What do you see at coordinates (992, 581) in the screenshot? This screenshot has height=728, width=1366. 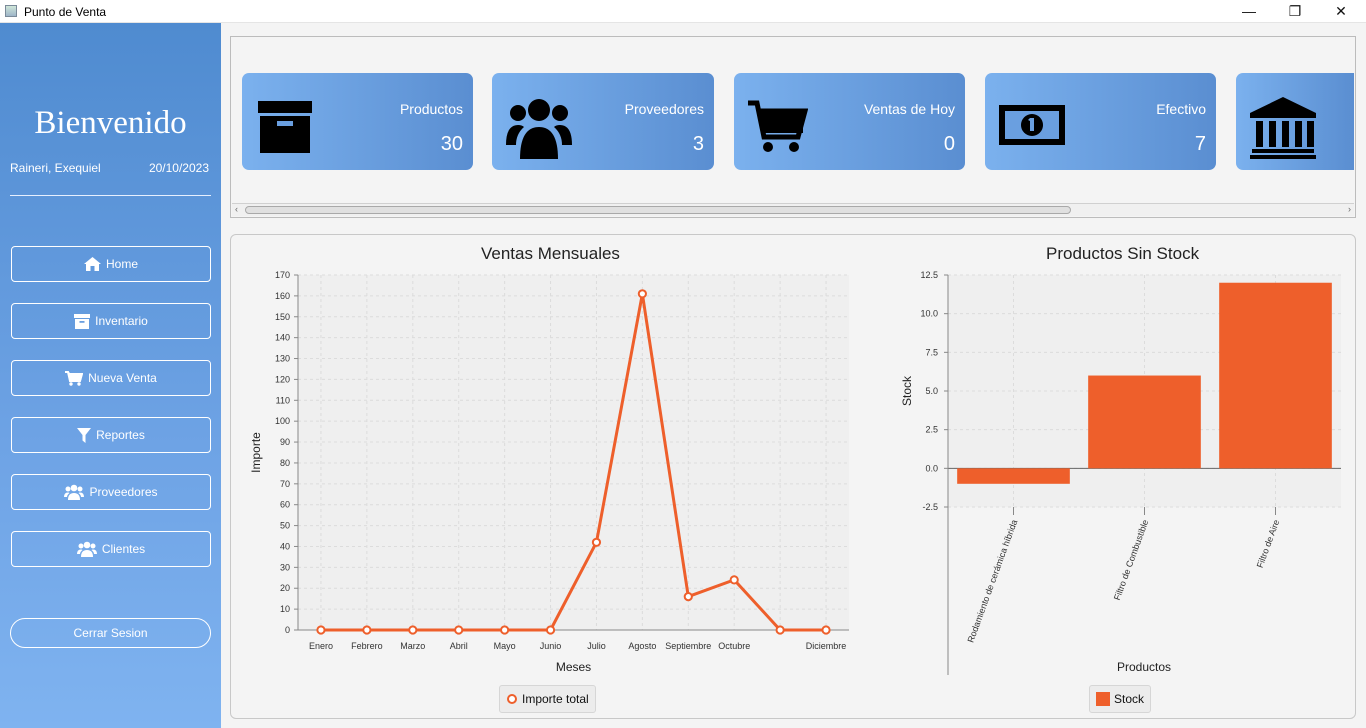 I see `x-tick-label: Rodamiento de cerámica híbrida` at bounding box center [992, 581].